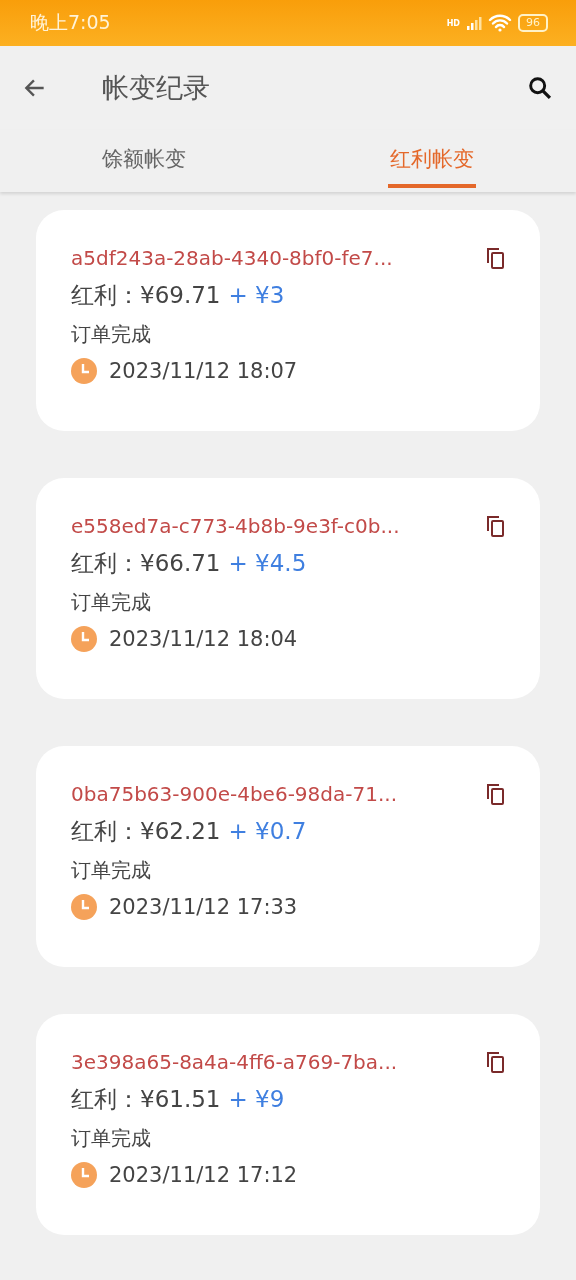 Image resolution: width=576 pixels, height=1280 pixels. I want to click on tab: 馀额帐变, so click(144, 161).